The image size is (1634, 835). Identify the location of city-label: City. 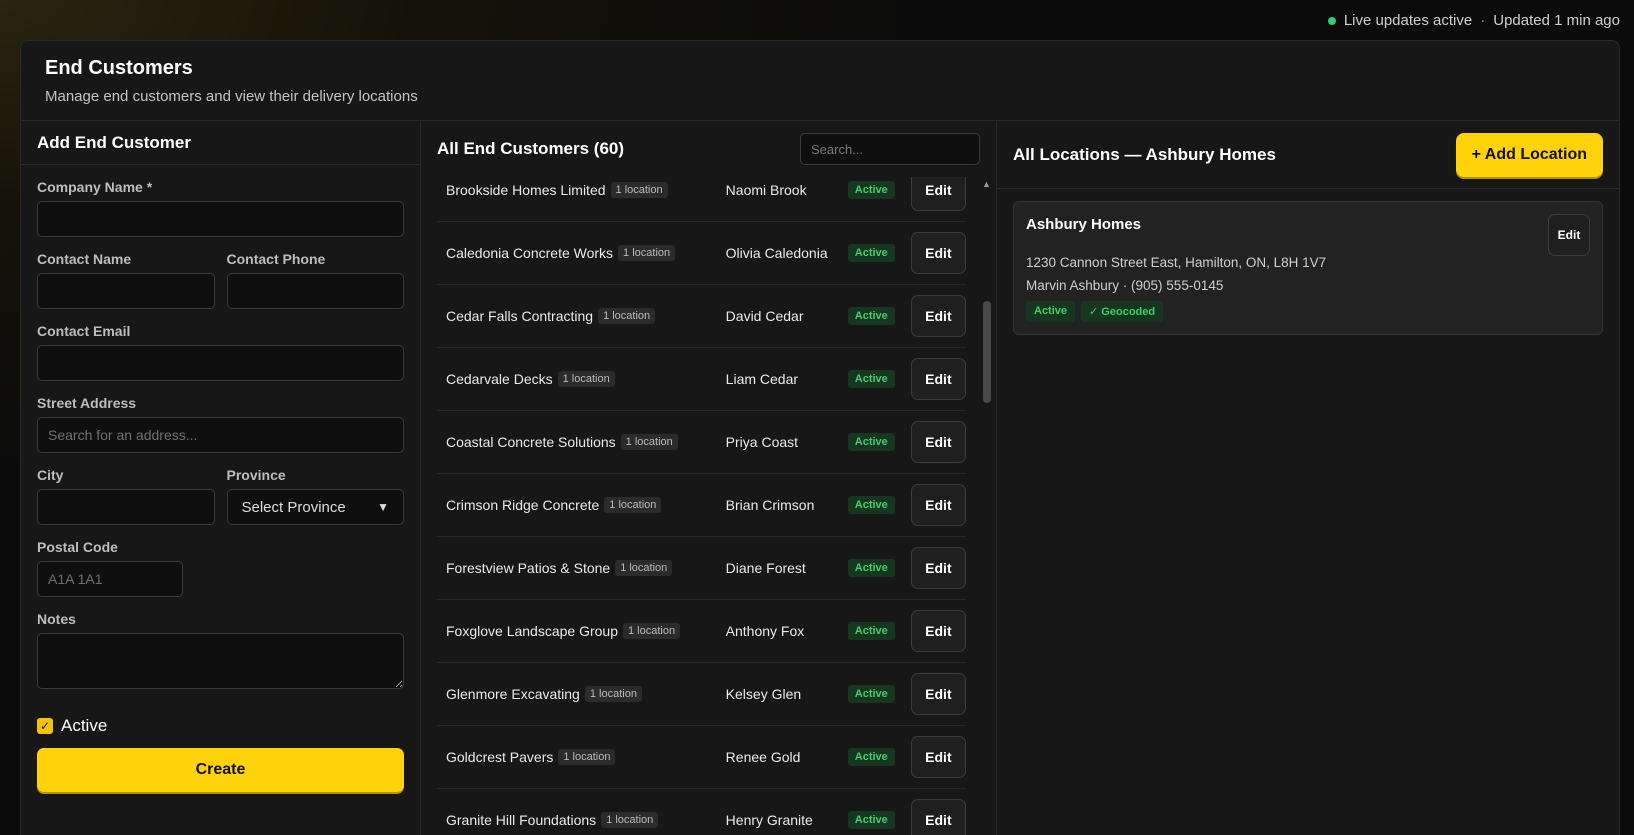
(50, 475).